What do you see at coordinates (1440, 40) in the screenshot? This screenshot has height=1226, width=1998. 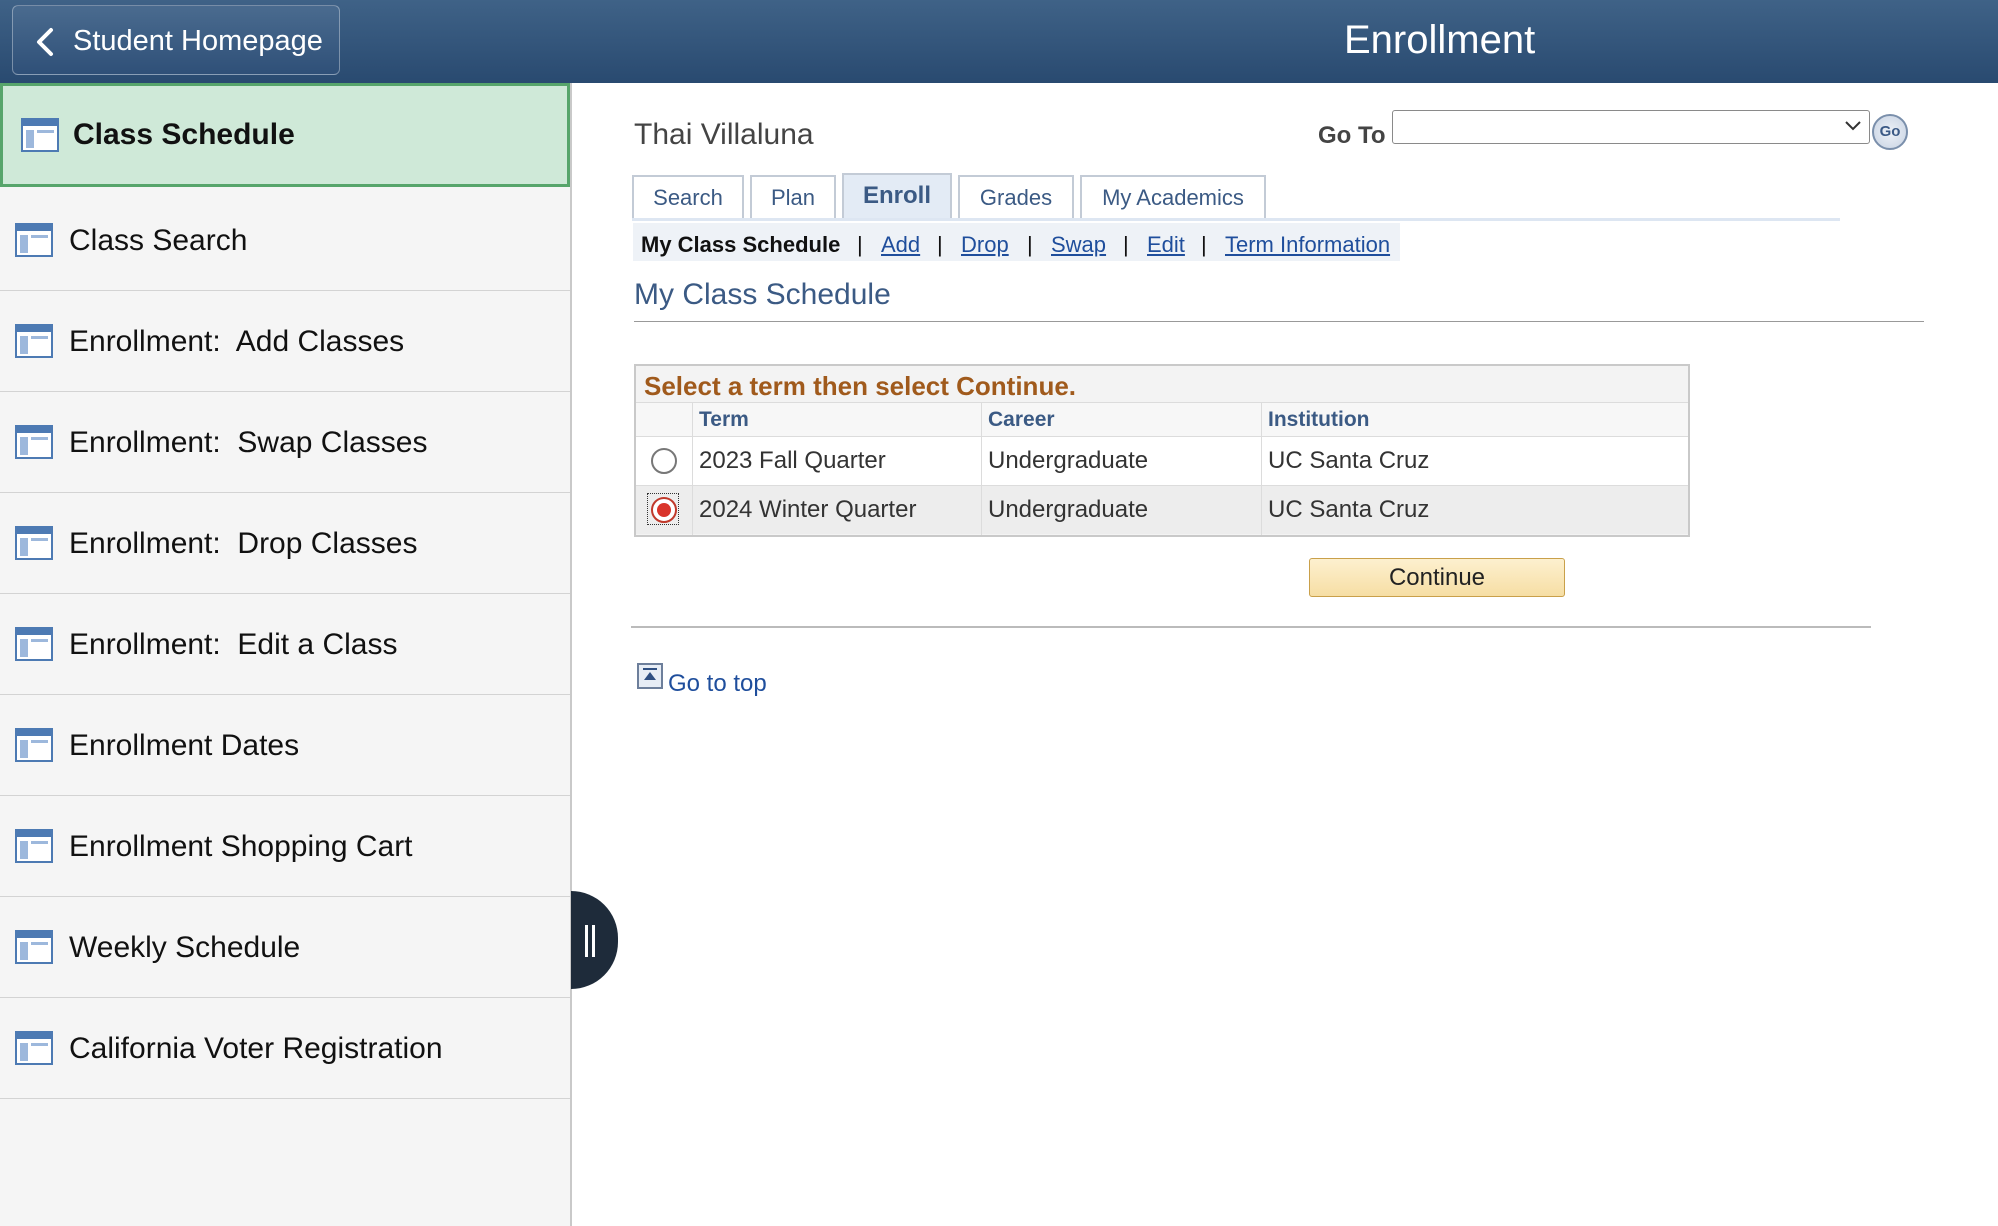 I see `page-title: Enrollment` at bounding box center [1440, 40].